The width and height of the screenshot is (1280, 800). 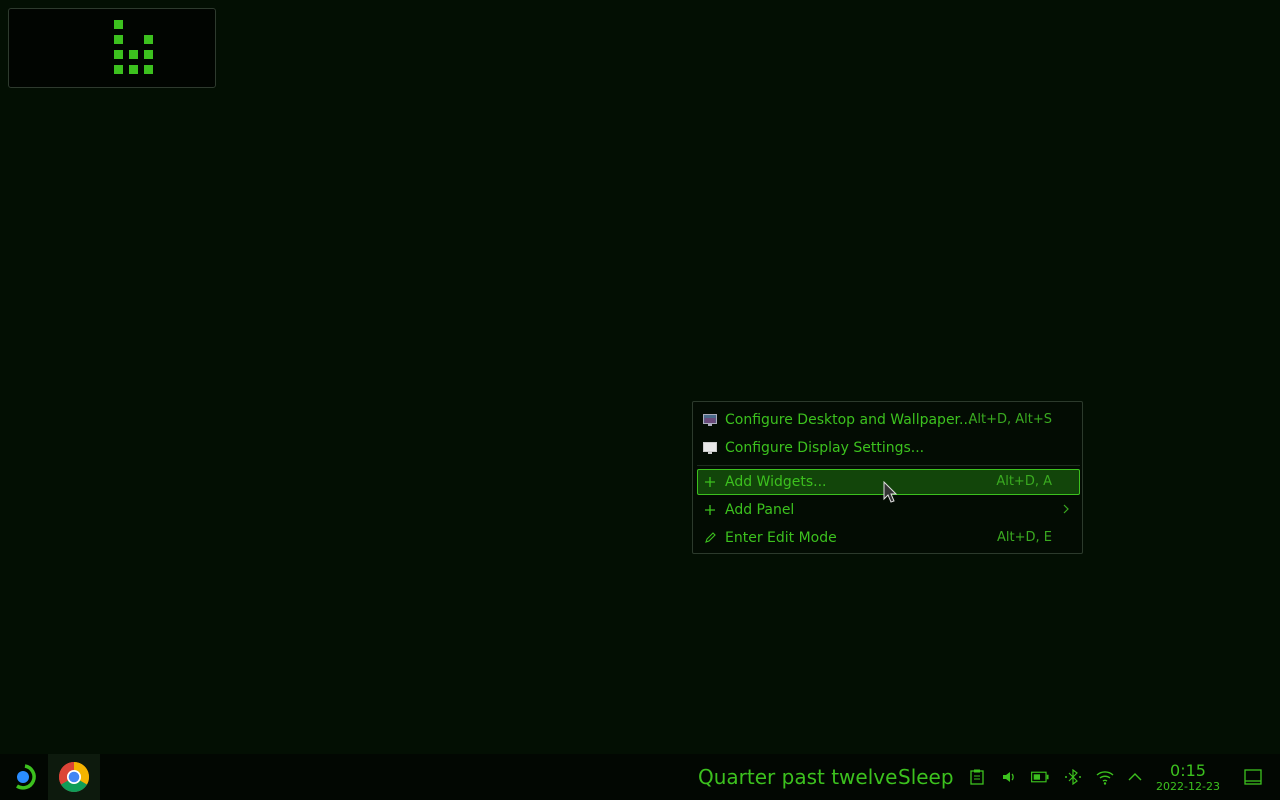 What do you see at coordinates (1188, 787) in the screenshot?
I see `clock-date: 2022-12-23` at bounding box center [1188, 787].